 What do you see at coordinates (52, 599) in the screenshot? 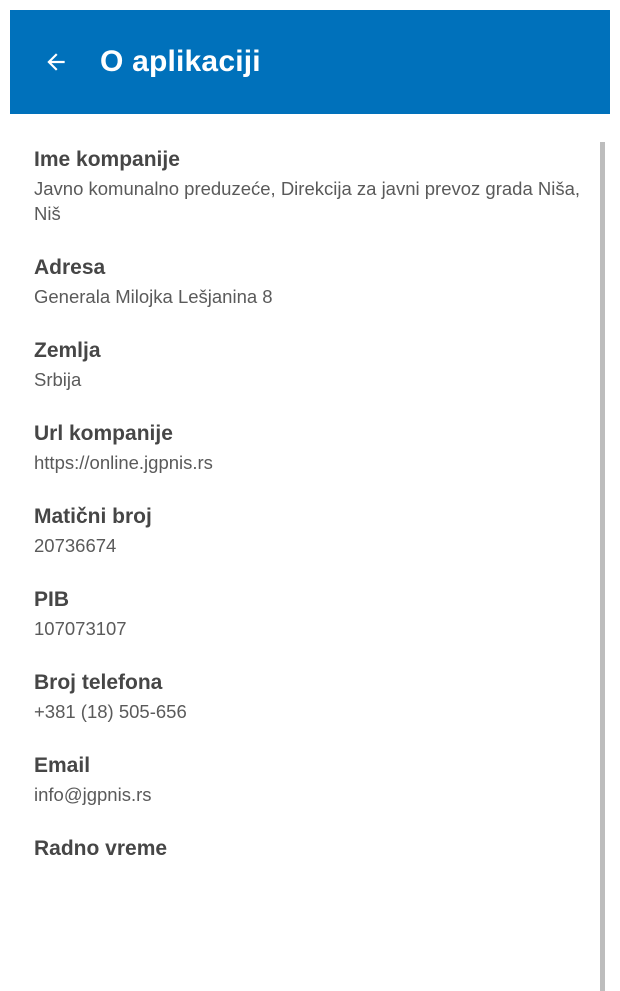
I see `field-label: PIB` at bounding box center [52, 599].